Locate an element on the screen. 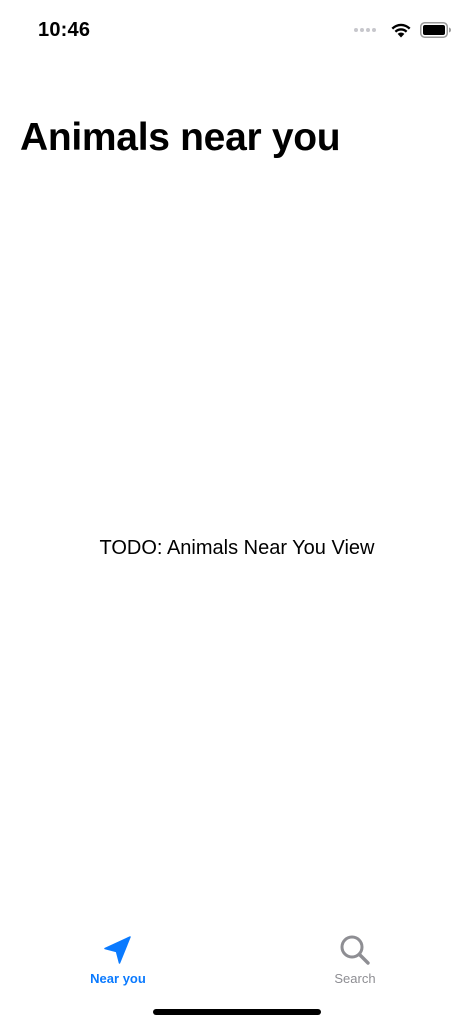  tab-bar: Near you Search is located at coordinates (237, 970).